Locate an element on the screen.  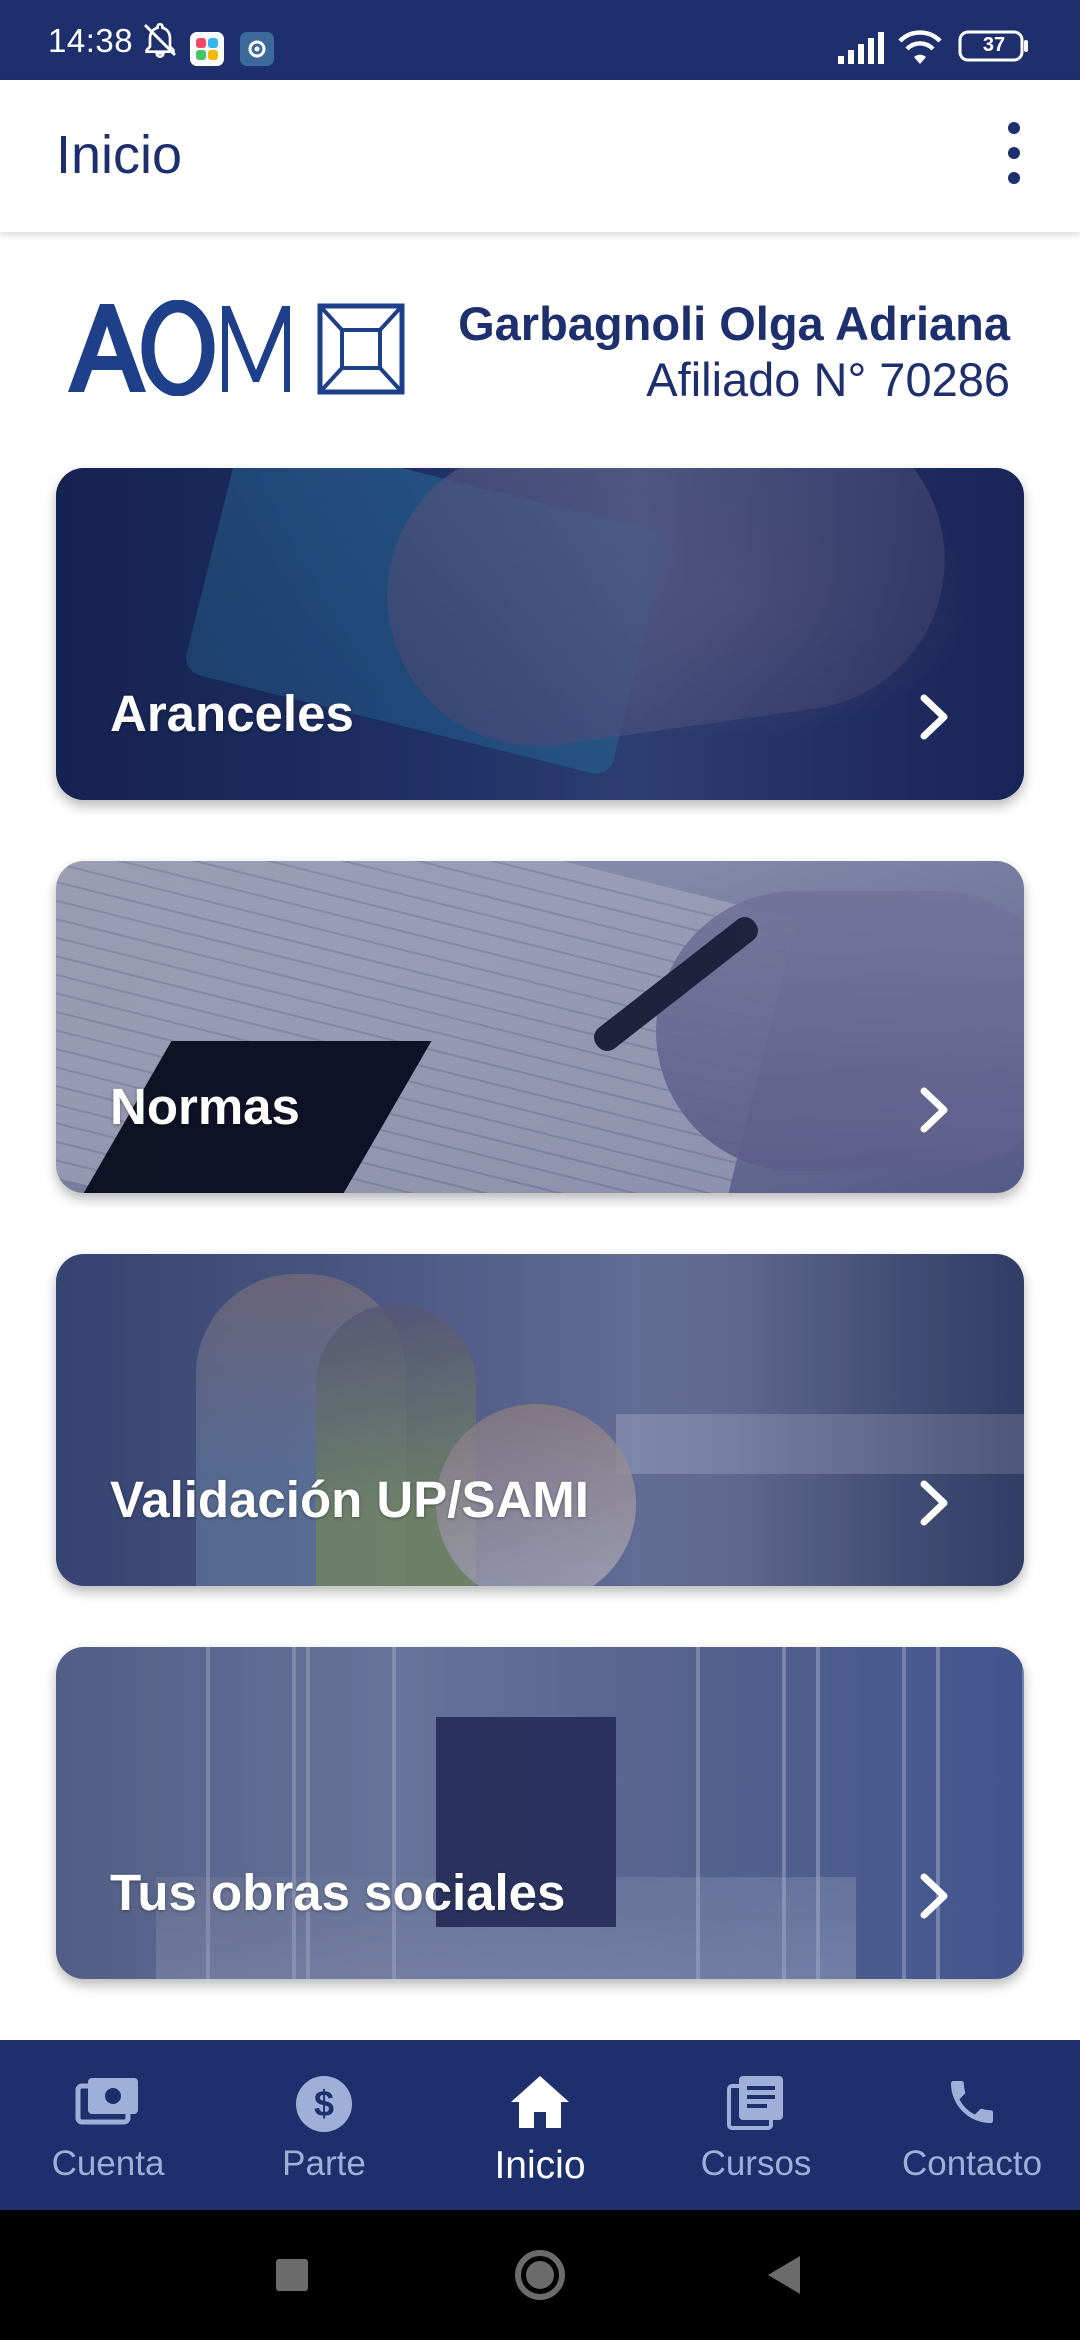
bottom-nav: Cuenta $ Parte Inicio Cursos Contacto is located at coordinates (540, 2125).